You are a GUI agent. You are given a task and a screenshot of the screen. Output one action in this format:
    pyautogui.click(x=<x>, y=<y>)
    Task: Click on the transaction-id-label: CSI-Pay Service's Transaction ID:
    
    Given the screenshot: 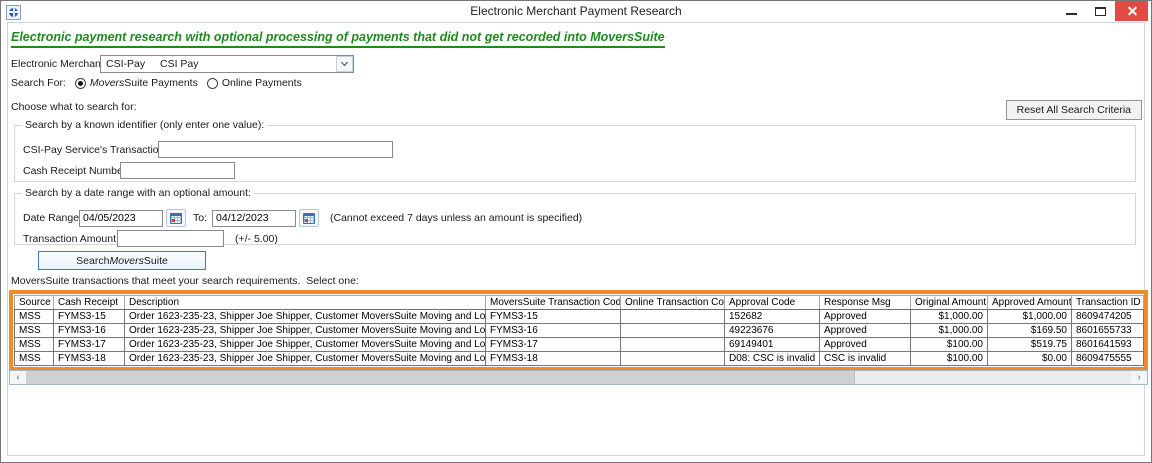 What is the action you would take?
    pyautogui.click(x=102, y=149)
    